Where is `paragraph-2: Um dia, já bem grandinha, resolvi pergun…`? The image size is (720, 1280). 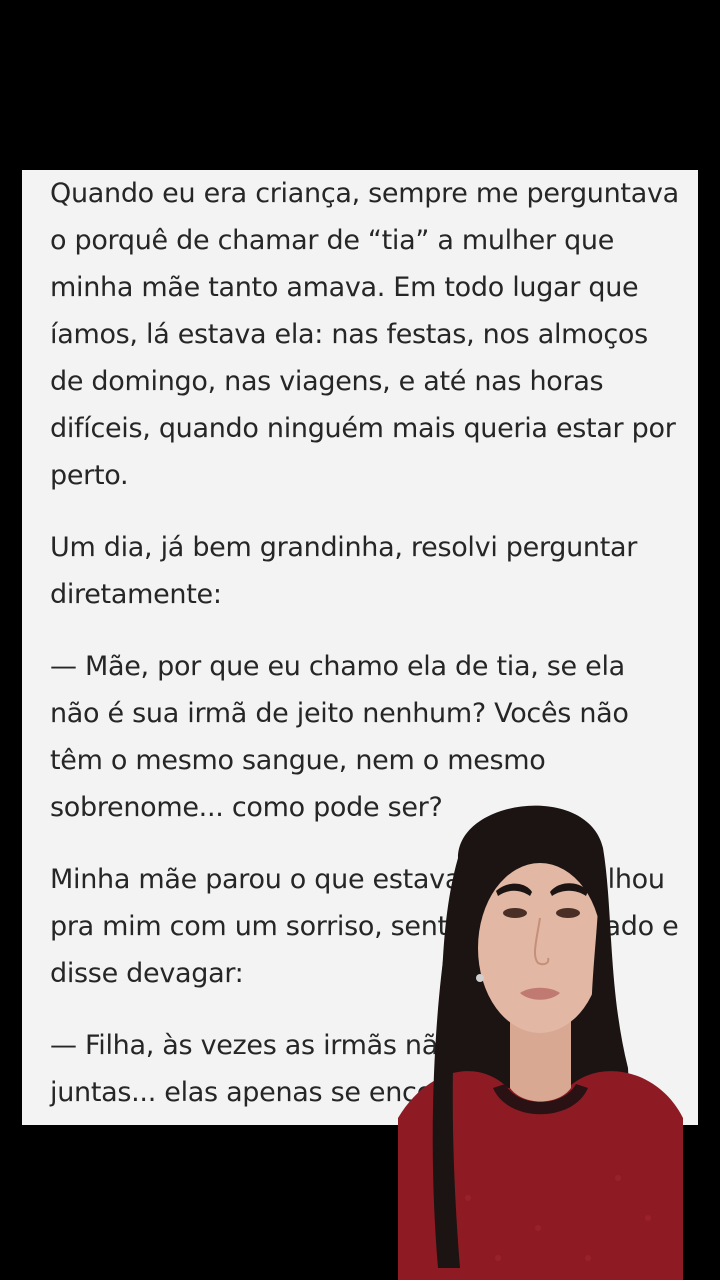
paragraph-2: Um dia, já bem grandinha, resolvi pergun… is located at coordinates (344, 571).